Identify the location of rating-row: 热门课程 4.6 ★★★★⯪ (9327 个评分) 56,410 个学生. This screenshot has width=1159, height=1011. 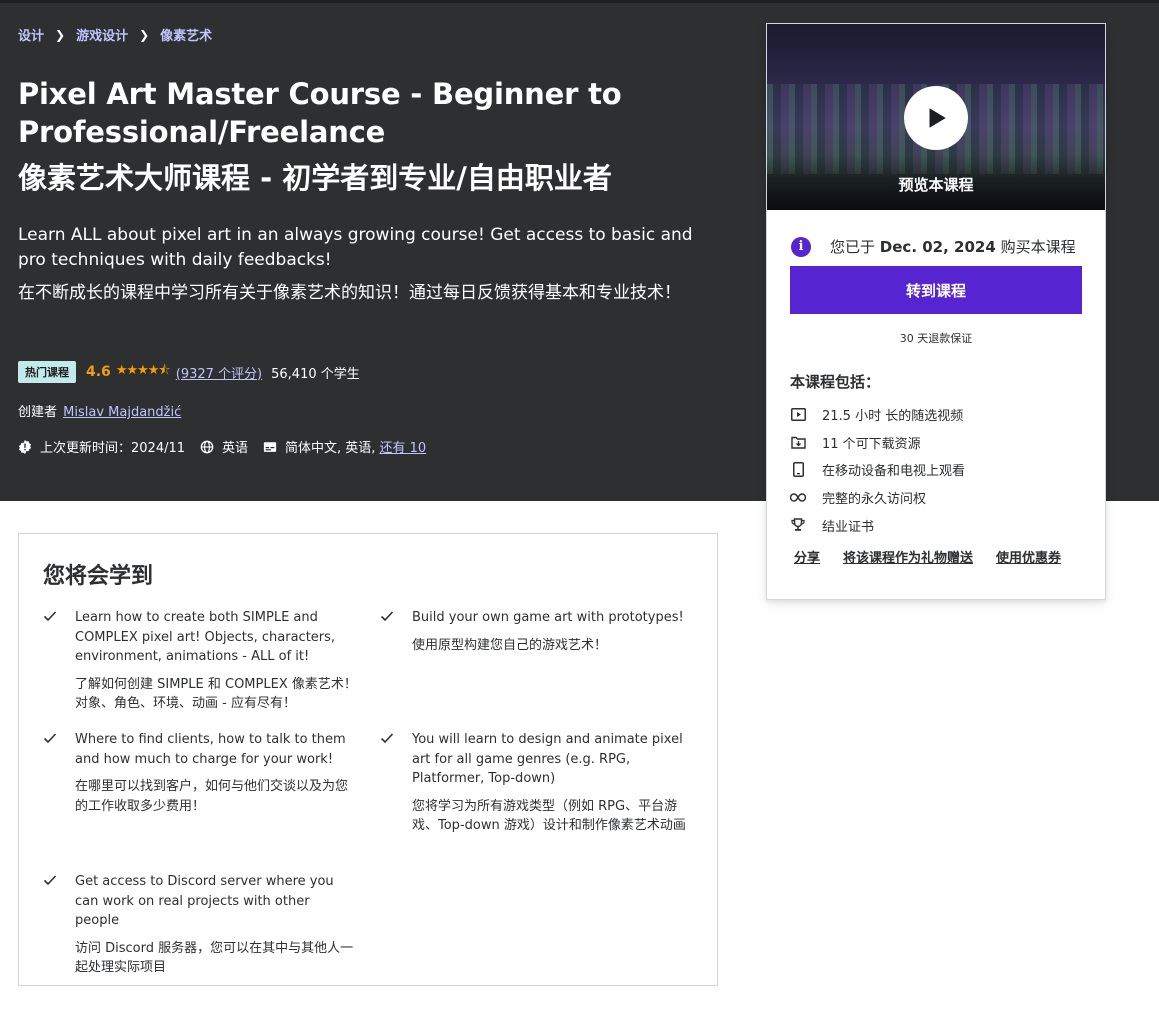
(189, 372).